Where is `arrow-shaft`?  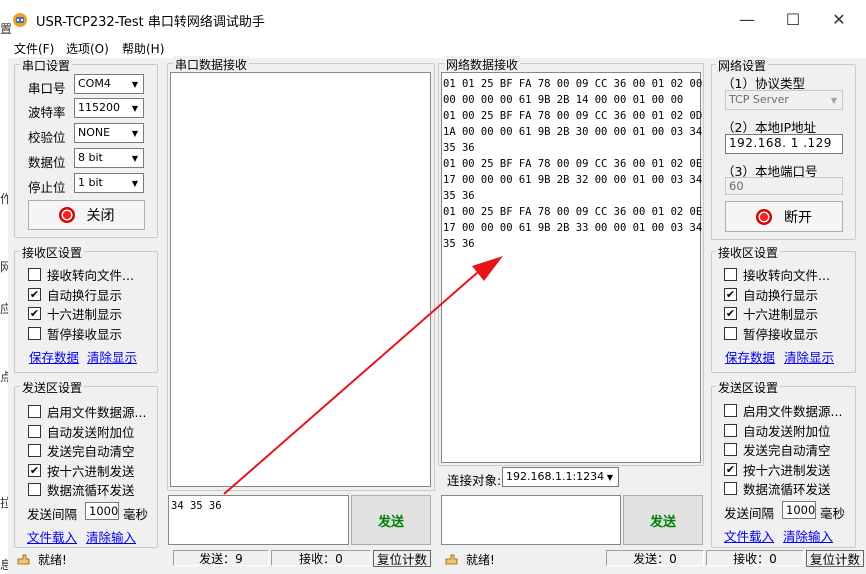 arrow-shaft is located at coordinates (351, 383).